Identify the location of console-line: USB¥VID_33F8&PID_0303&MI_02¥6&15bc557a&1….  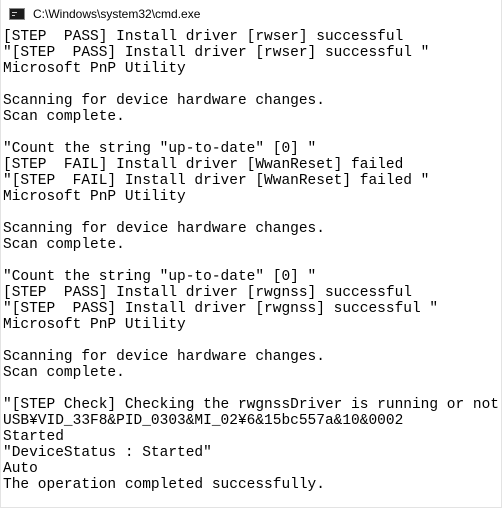
(203, 421).